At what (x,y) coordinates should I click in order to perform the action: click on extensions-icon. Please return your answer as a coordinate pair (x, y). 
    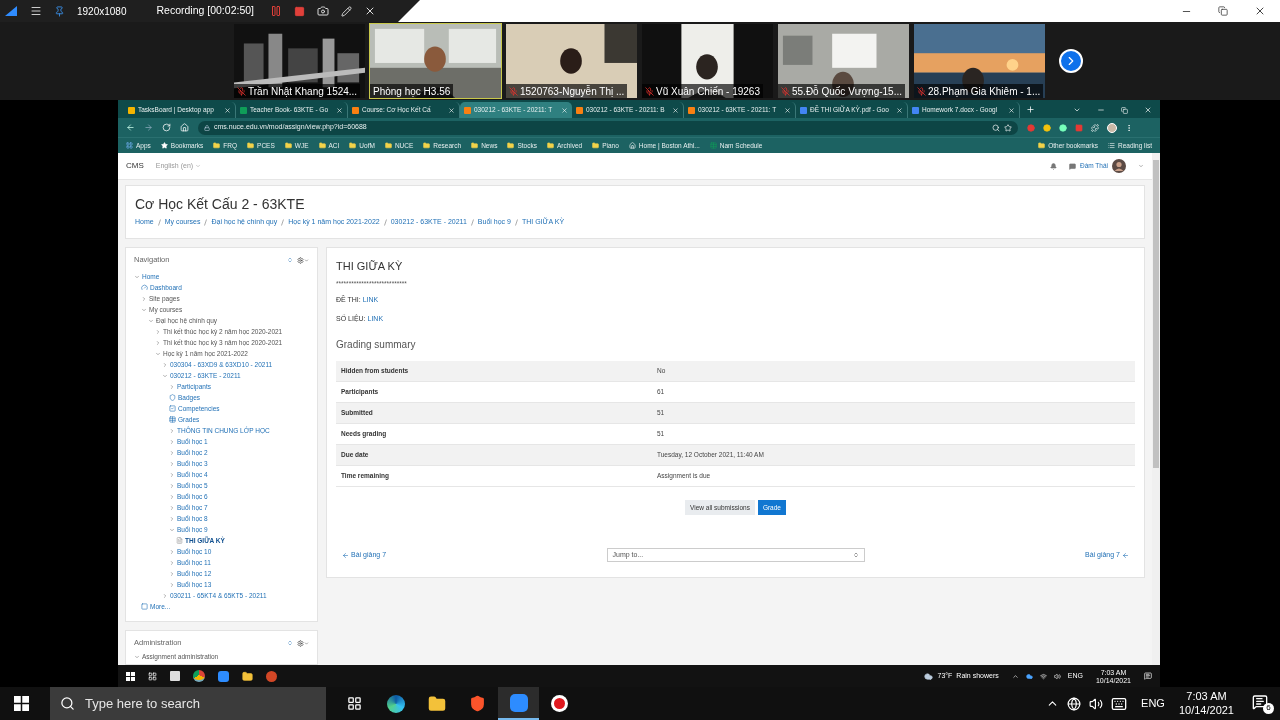
    Looking at the image, I should click on (1095, 127).